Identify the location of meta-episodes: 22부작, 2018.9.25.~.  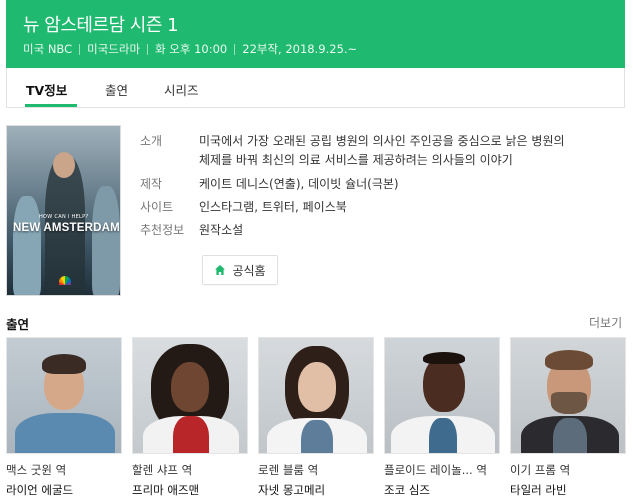
(300, 49).